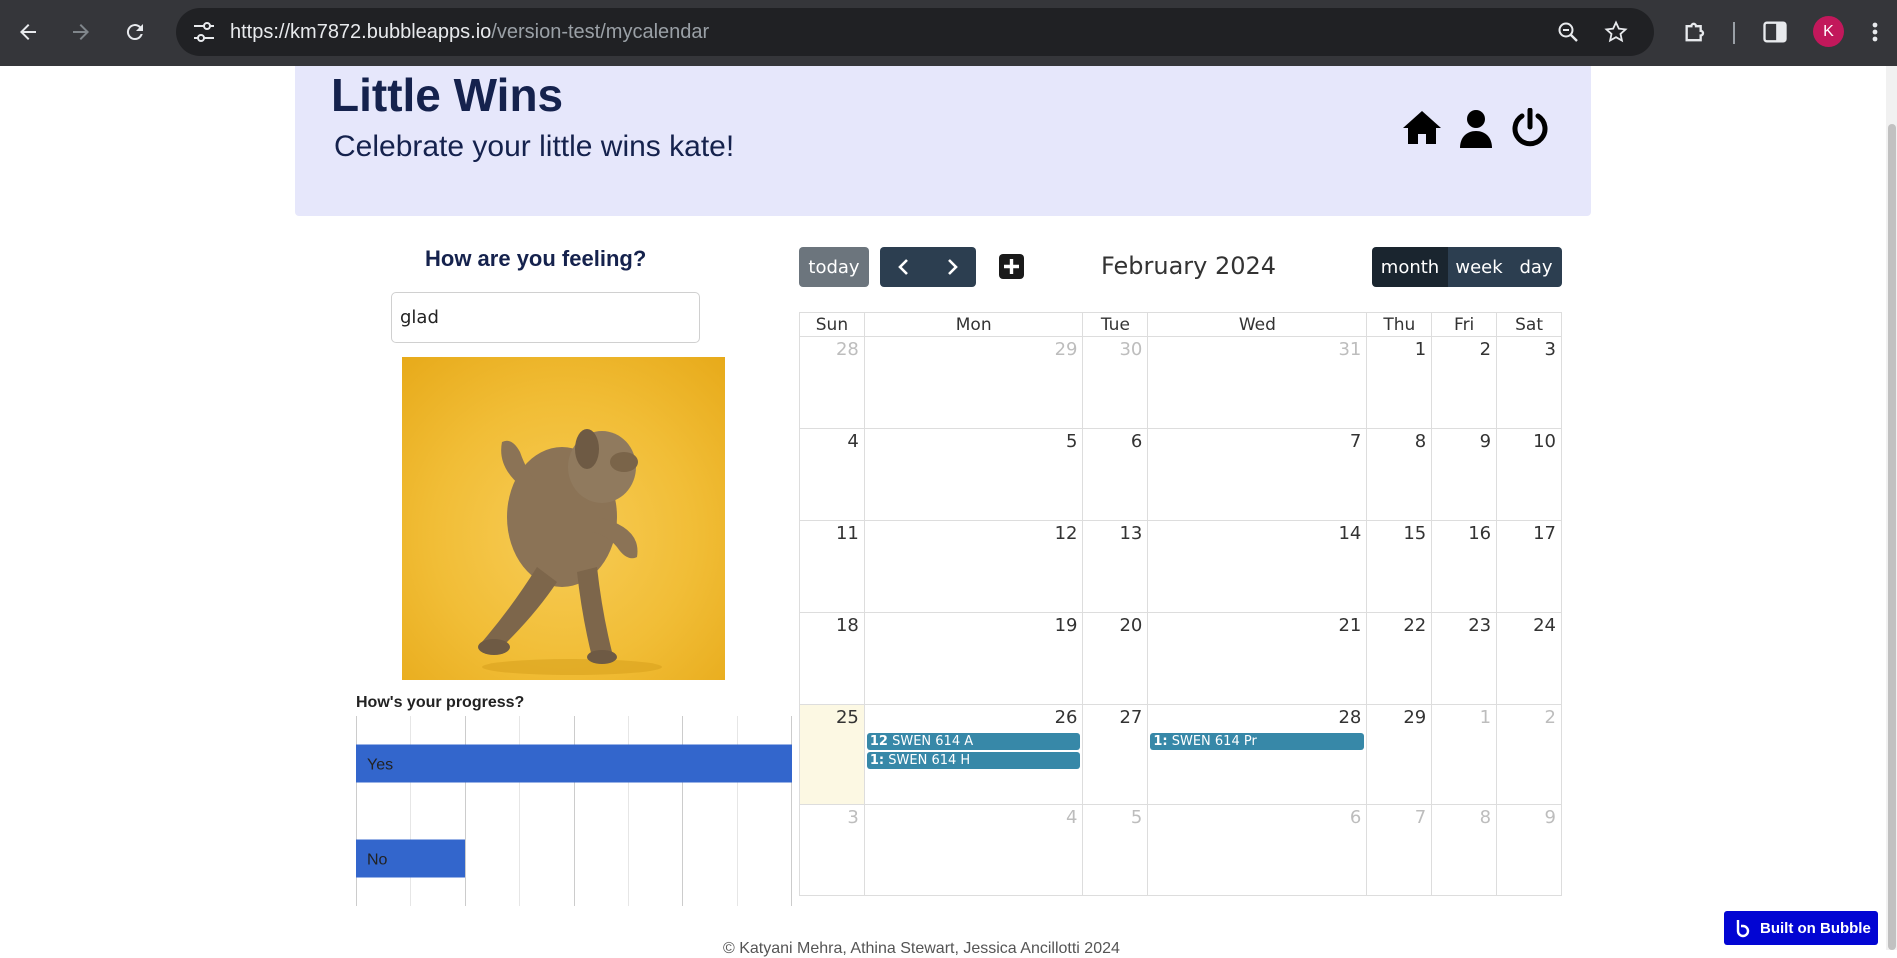  Describe the element at coordinates (1530, 128) in the screenshot. I see `power-icon` at that location.